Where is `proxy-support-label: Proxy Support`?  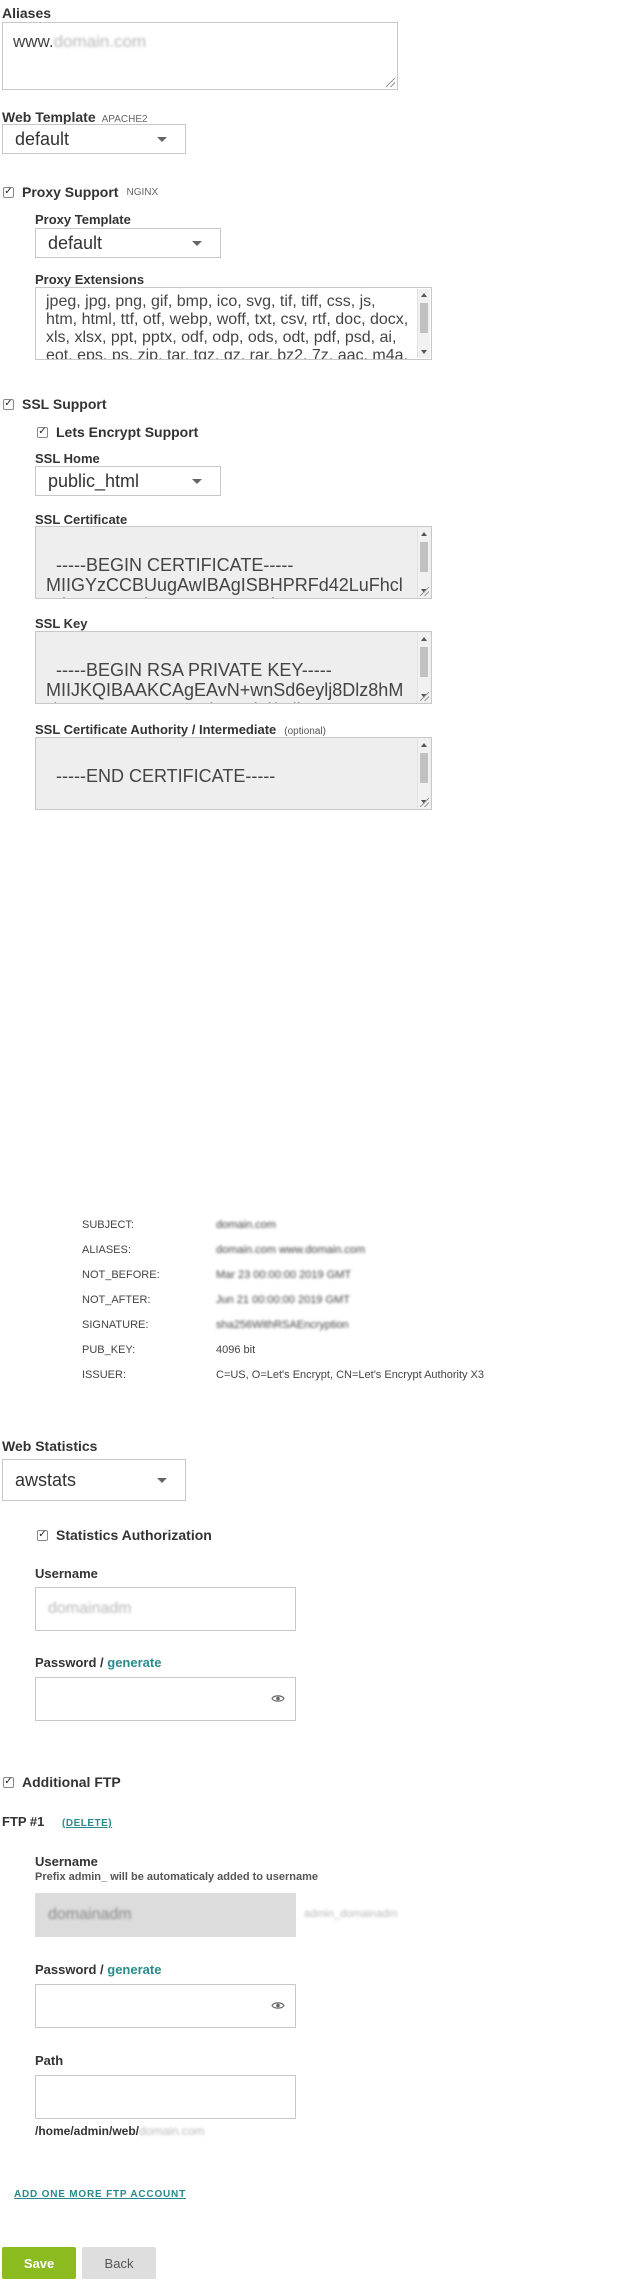
proxy-support-label: Proxy Support is located at coordinates (70, 192).